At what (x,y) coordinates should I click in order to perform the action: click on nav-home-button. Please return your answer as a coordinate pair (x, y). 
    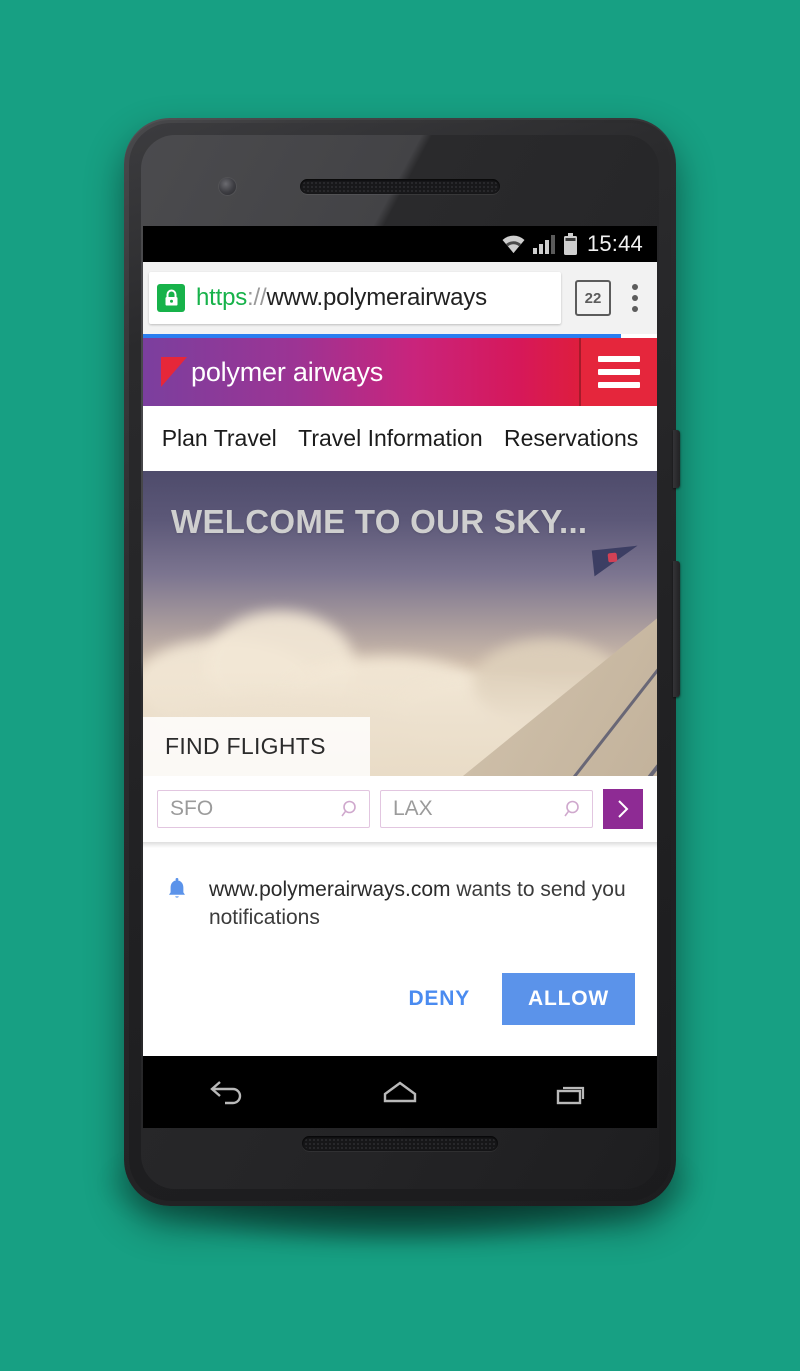
    Looking at the image, I should click on (400, 1092).